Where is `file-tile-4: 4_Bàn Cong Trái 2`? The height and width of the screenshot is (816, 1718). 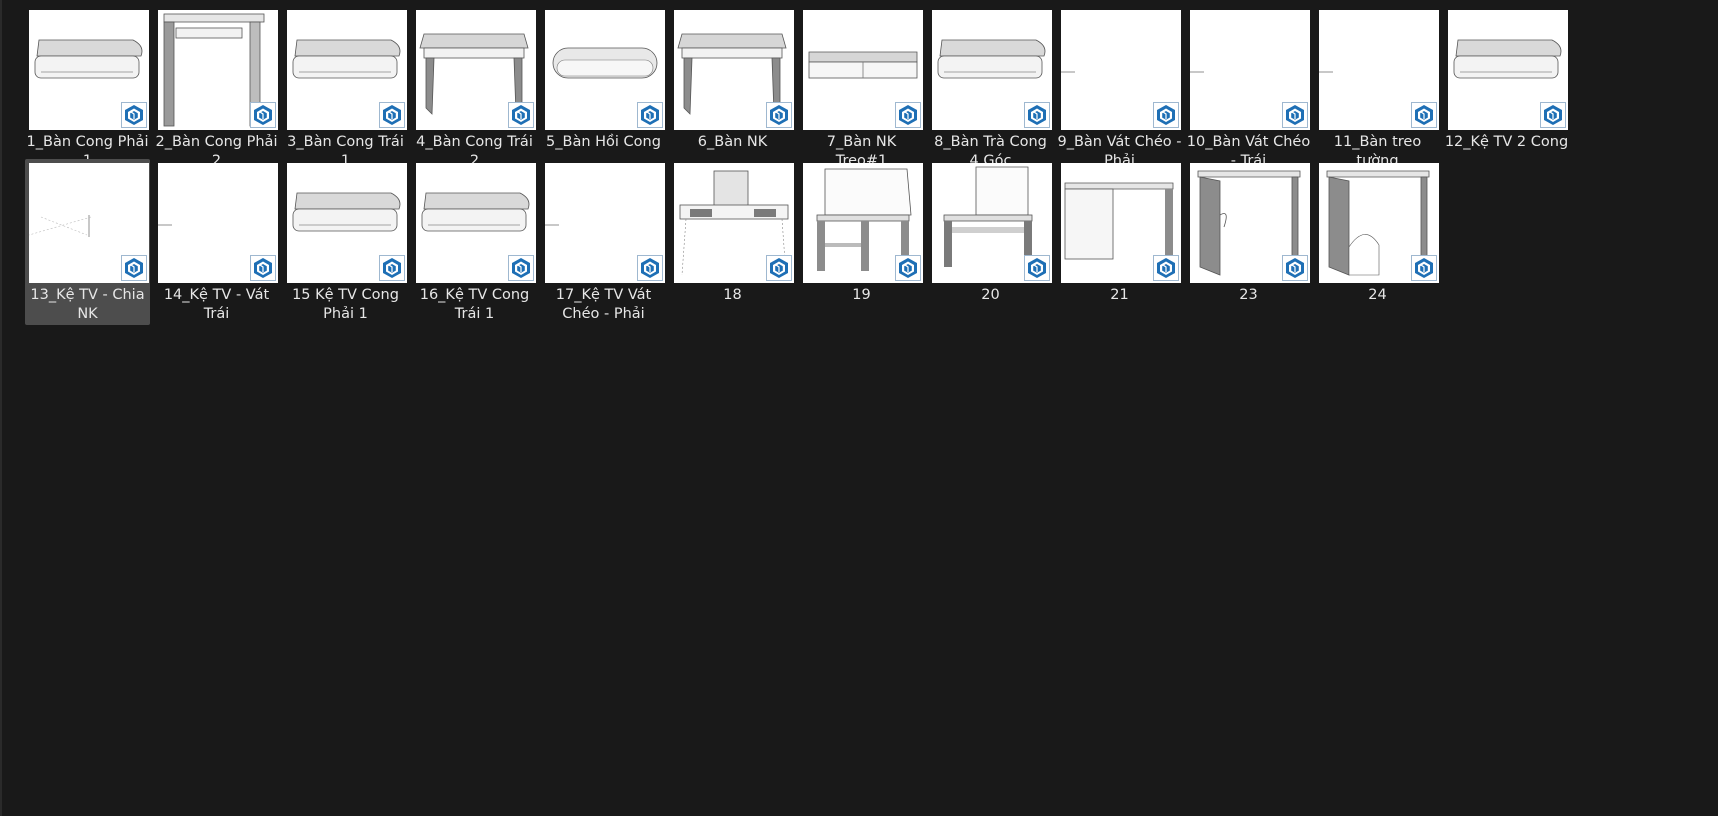
file-tile-4: 4_Bàn Cong Trái 2 is located at coordinates (474, 89).